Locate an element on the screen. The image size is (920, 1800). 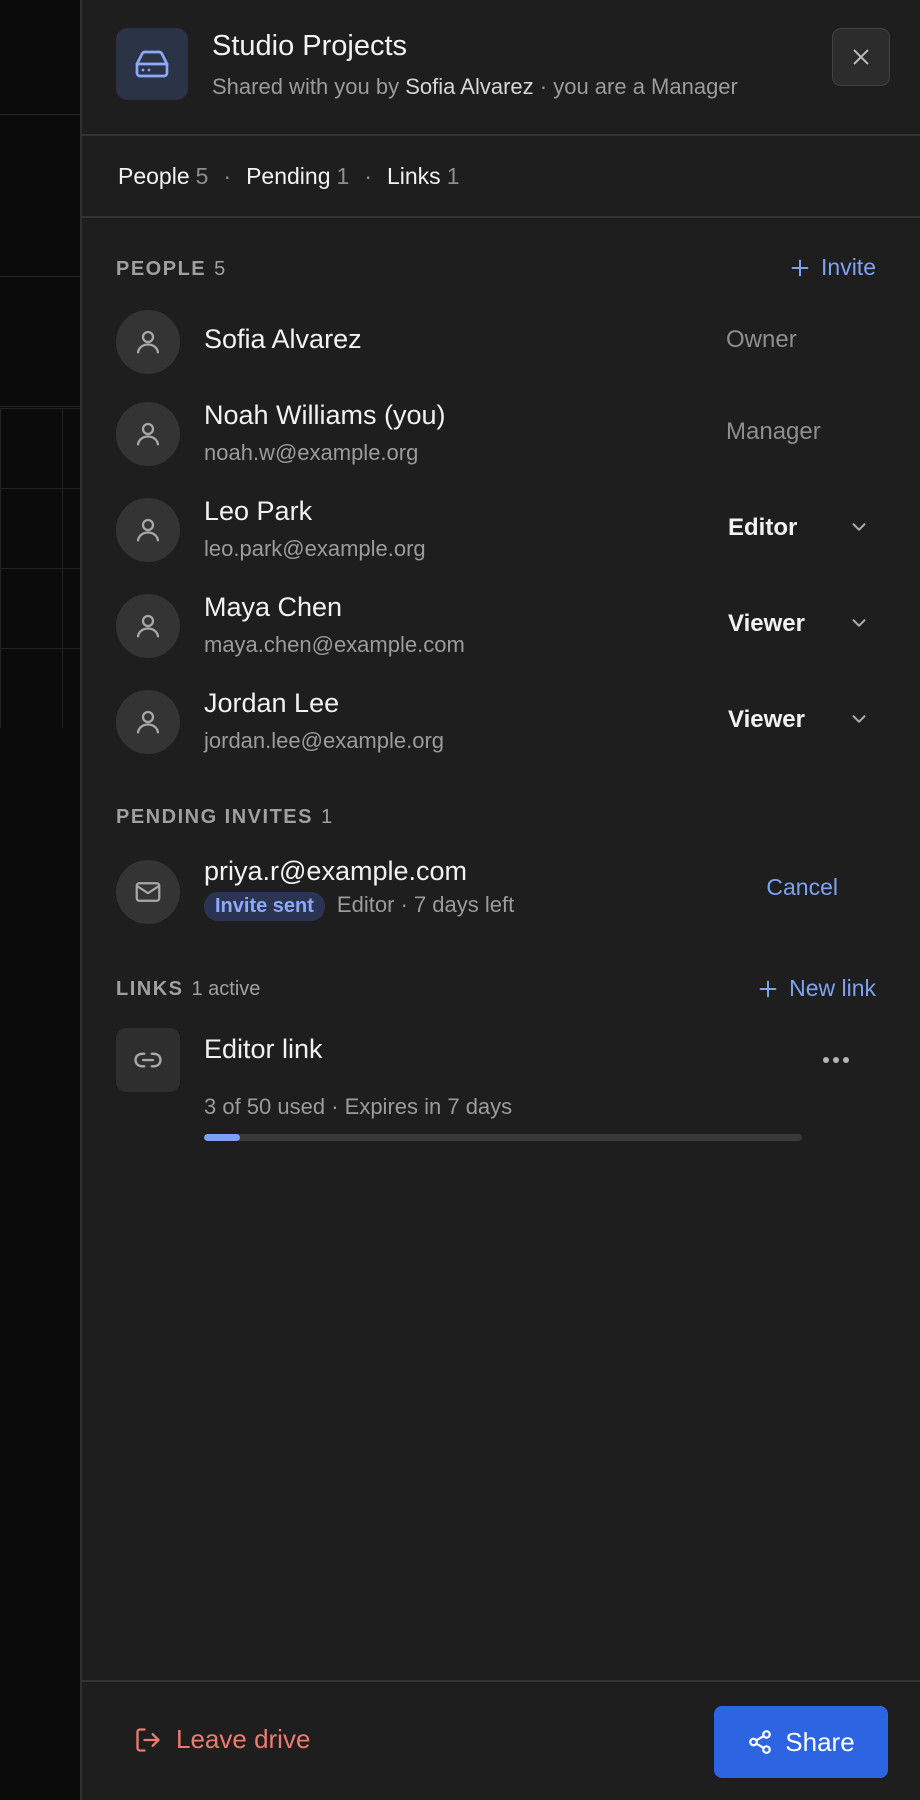
drawer-footer: Leave drive Share is located at coordinates (501, 1740).